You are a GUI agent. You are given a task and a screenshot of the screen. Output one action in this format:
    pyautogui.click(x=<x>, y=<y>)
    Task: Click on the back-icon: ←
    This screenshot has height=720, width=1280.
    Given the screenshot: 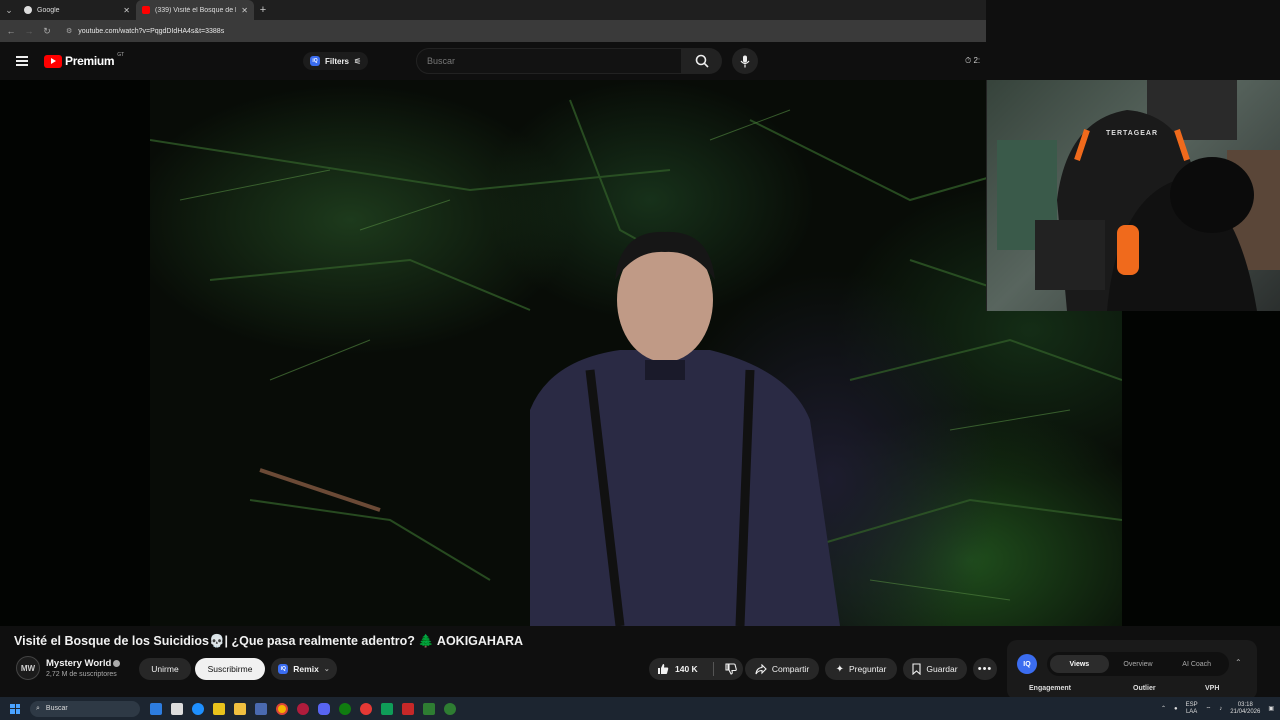 What is the action you would take?
    pyautogui.click(x=11, y=31)
    